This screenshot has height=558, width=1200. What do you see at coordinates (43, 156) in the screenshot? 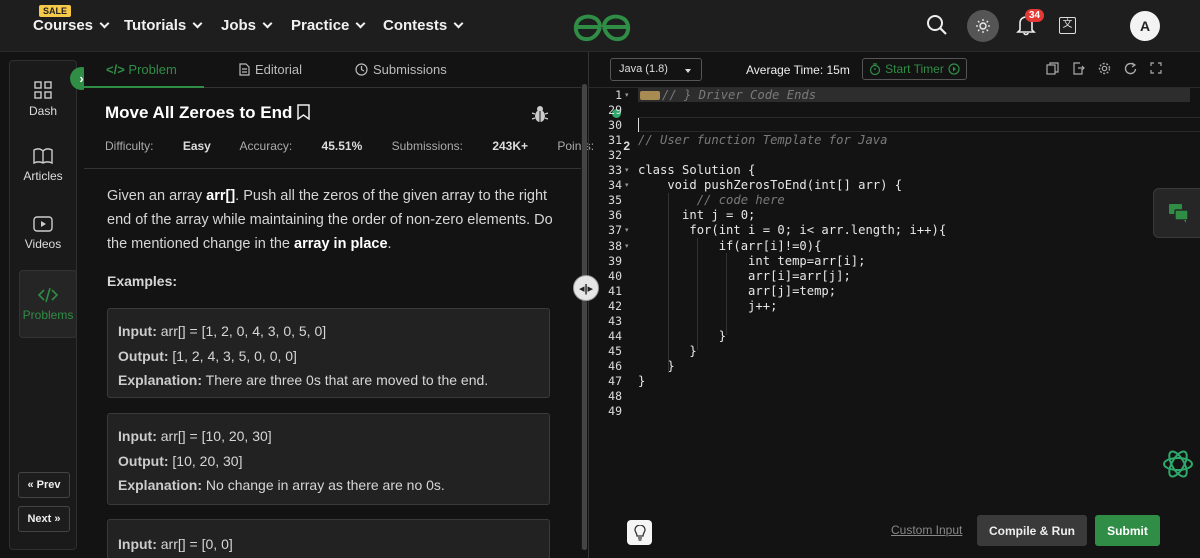
I see `book-icon` at bounding box center [43, 156].